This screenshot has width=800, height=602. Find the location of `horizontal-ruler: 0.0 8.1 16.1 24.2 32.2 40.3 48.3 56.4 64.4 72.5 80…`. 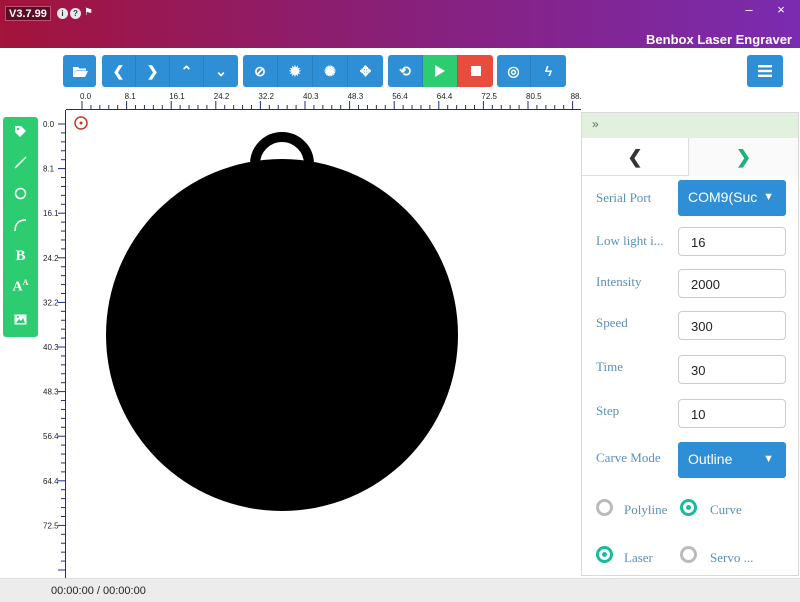

horizontal-ruler: 0.0 8.1 16.1 24.2 32.2 40.3 48.3 56.4 64.4 72.5 80… is located at coordinates (418, 100).